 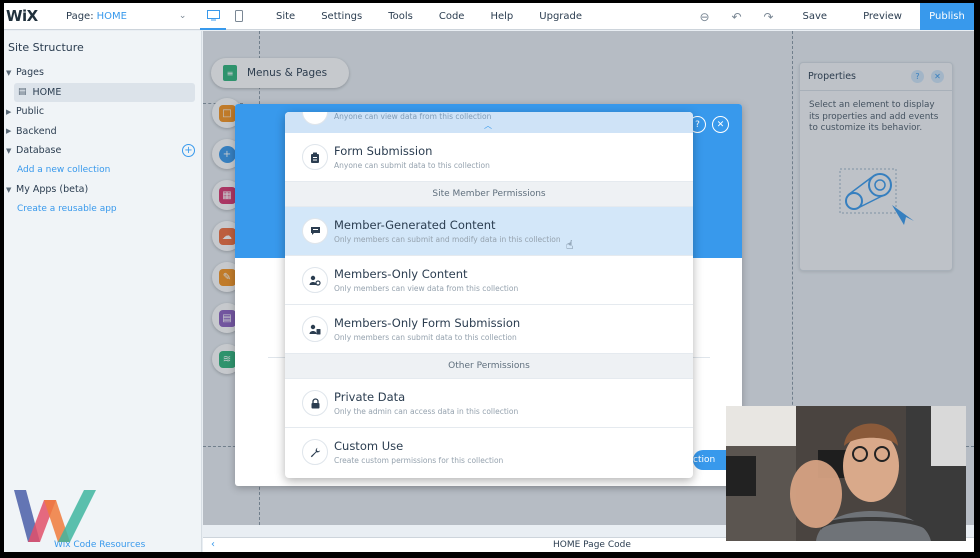 What do you see at coordinates (315, 118) in the screenshot?
I see `eye-icon` at bounding box center [315, 118].